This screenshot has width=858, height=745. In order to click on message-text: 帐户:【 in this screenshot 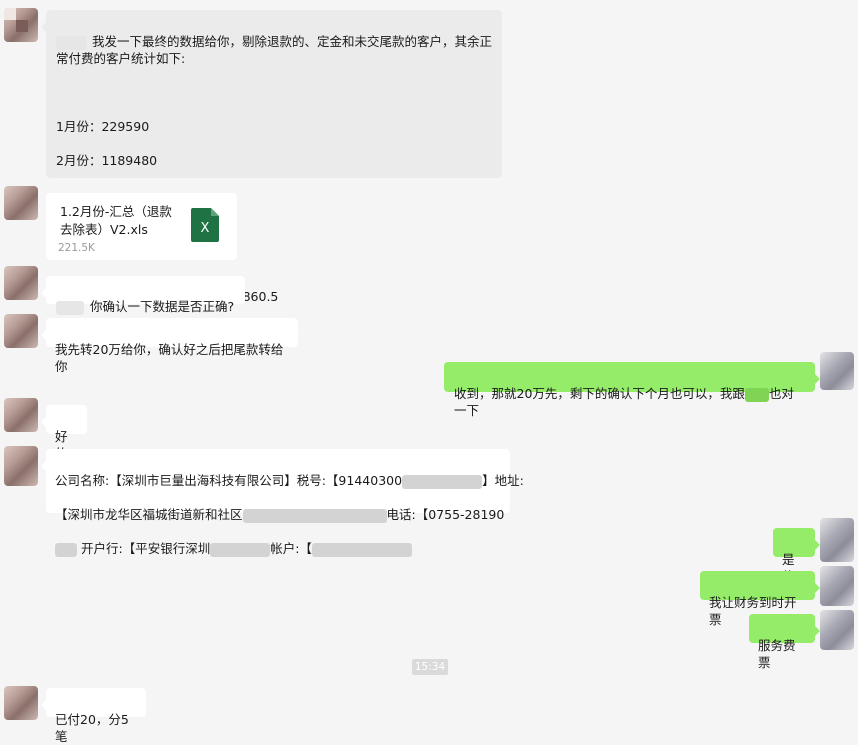, I will do `click(291, 548)`.